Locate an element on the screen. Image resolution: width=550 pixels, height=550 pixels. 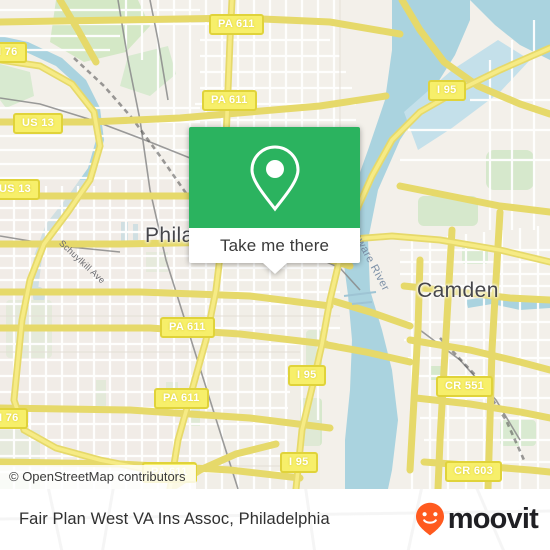
moovit-smiley-pin-icon is located at coordinates (429, 519).